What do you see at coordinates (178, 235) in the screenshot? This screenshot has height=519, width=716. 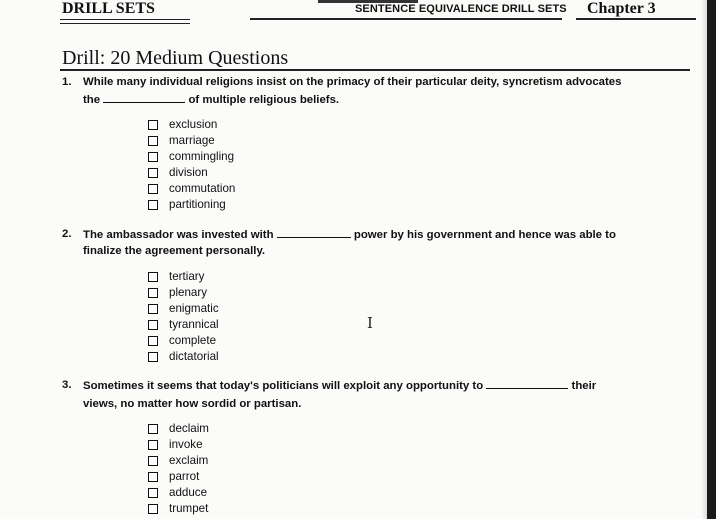 I see `question-text: The ambassador was invested with` at bounding box center [178, 235].